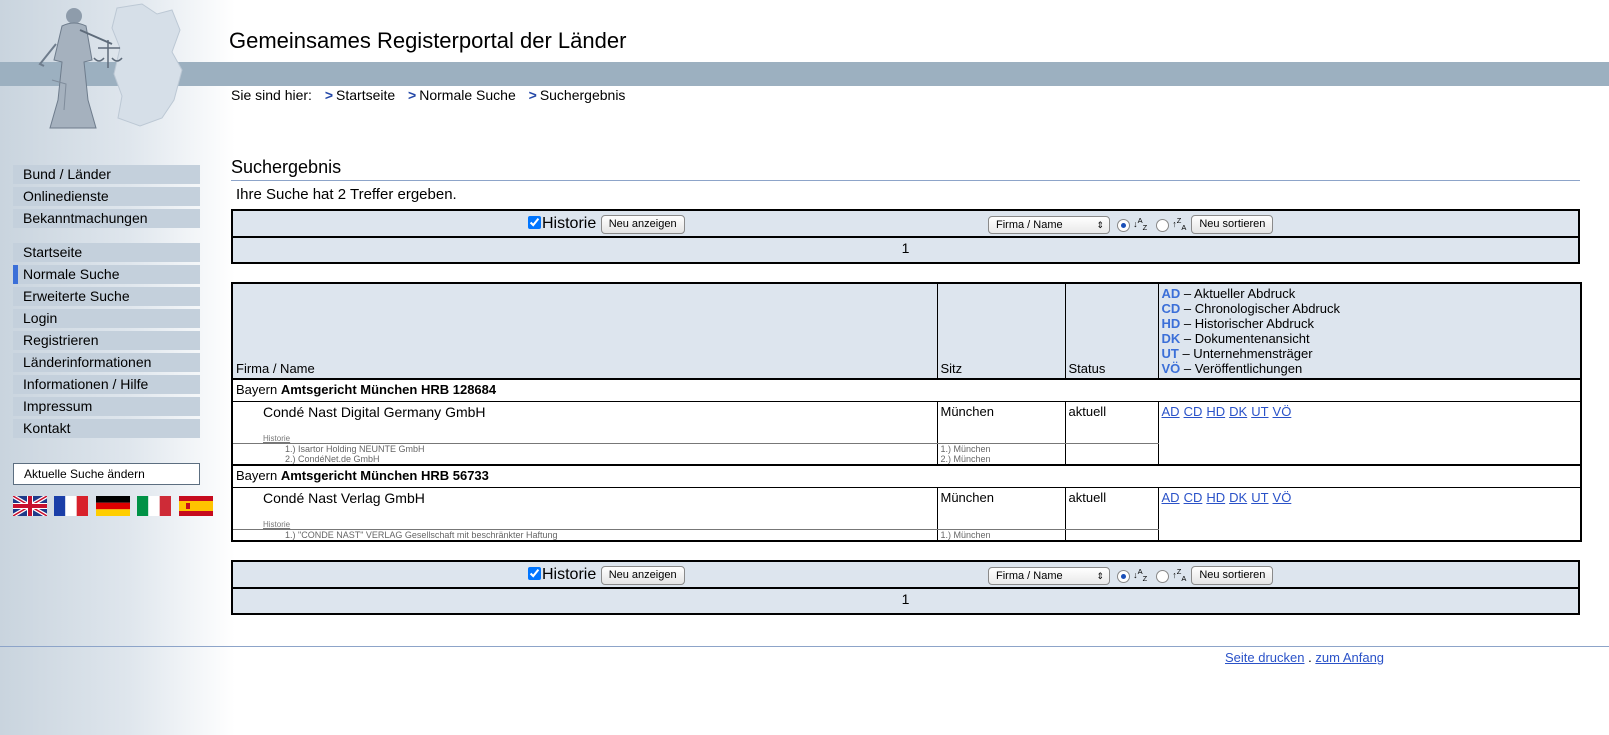  I want to click on justitia-logo, so click(110, 66).